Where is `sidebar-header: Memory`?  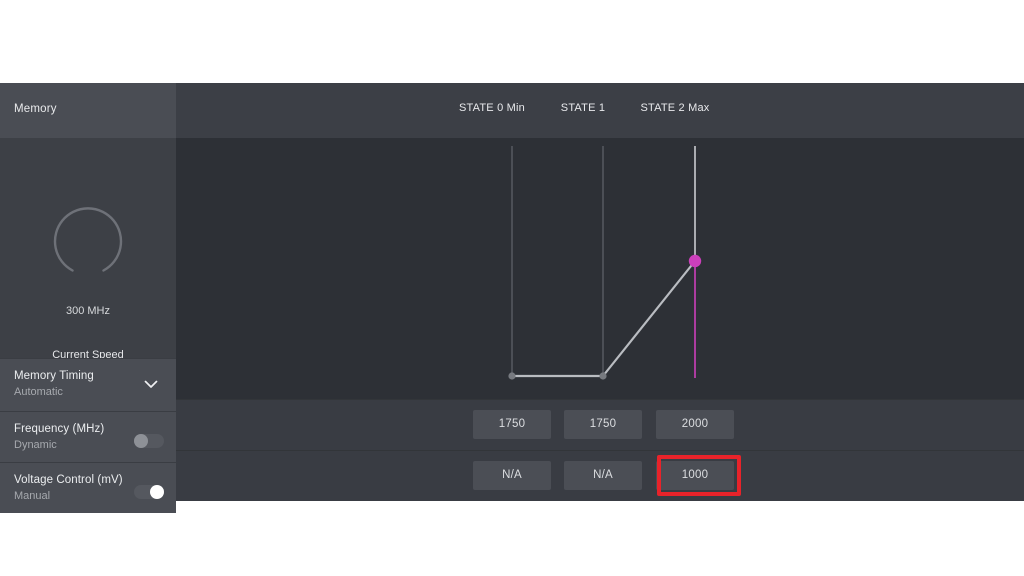
sidebar-header: Memory is located at coordinates (88, 110).